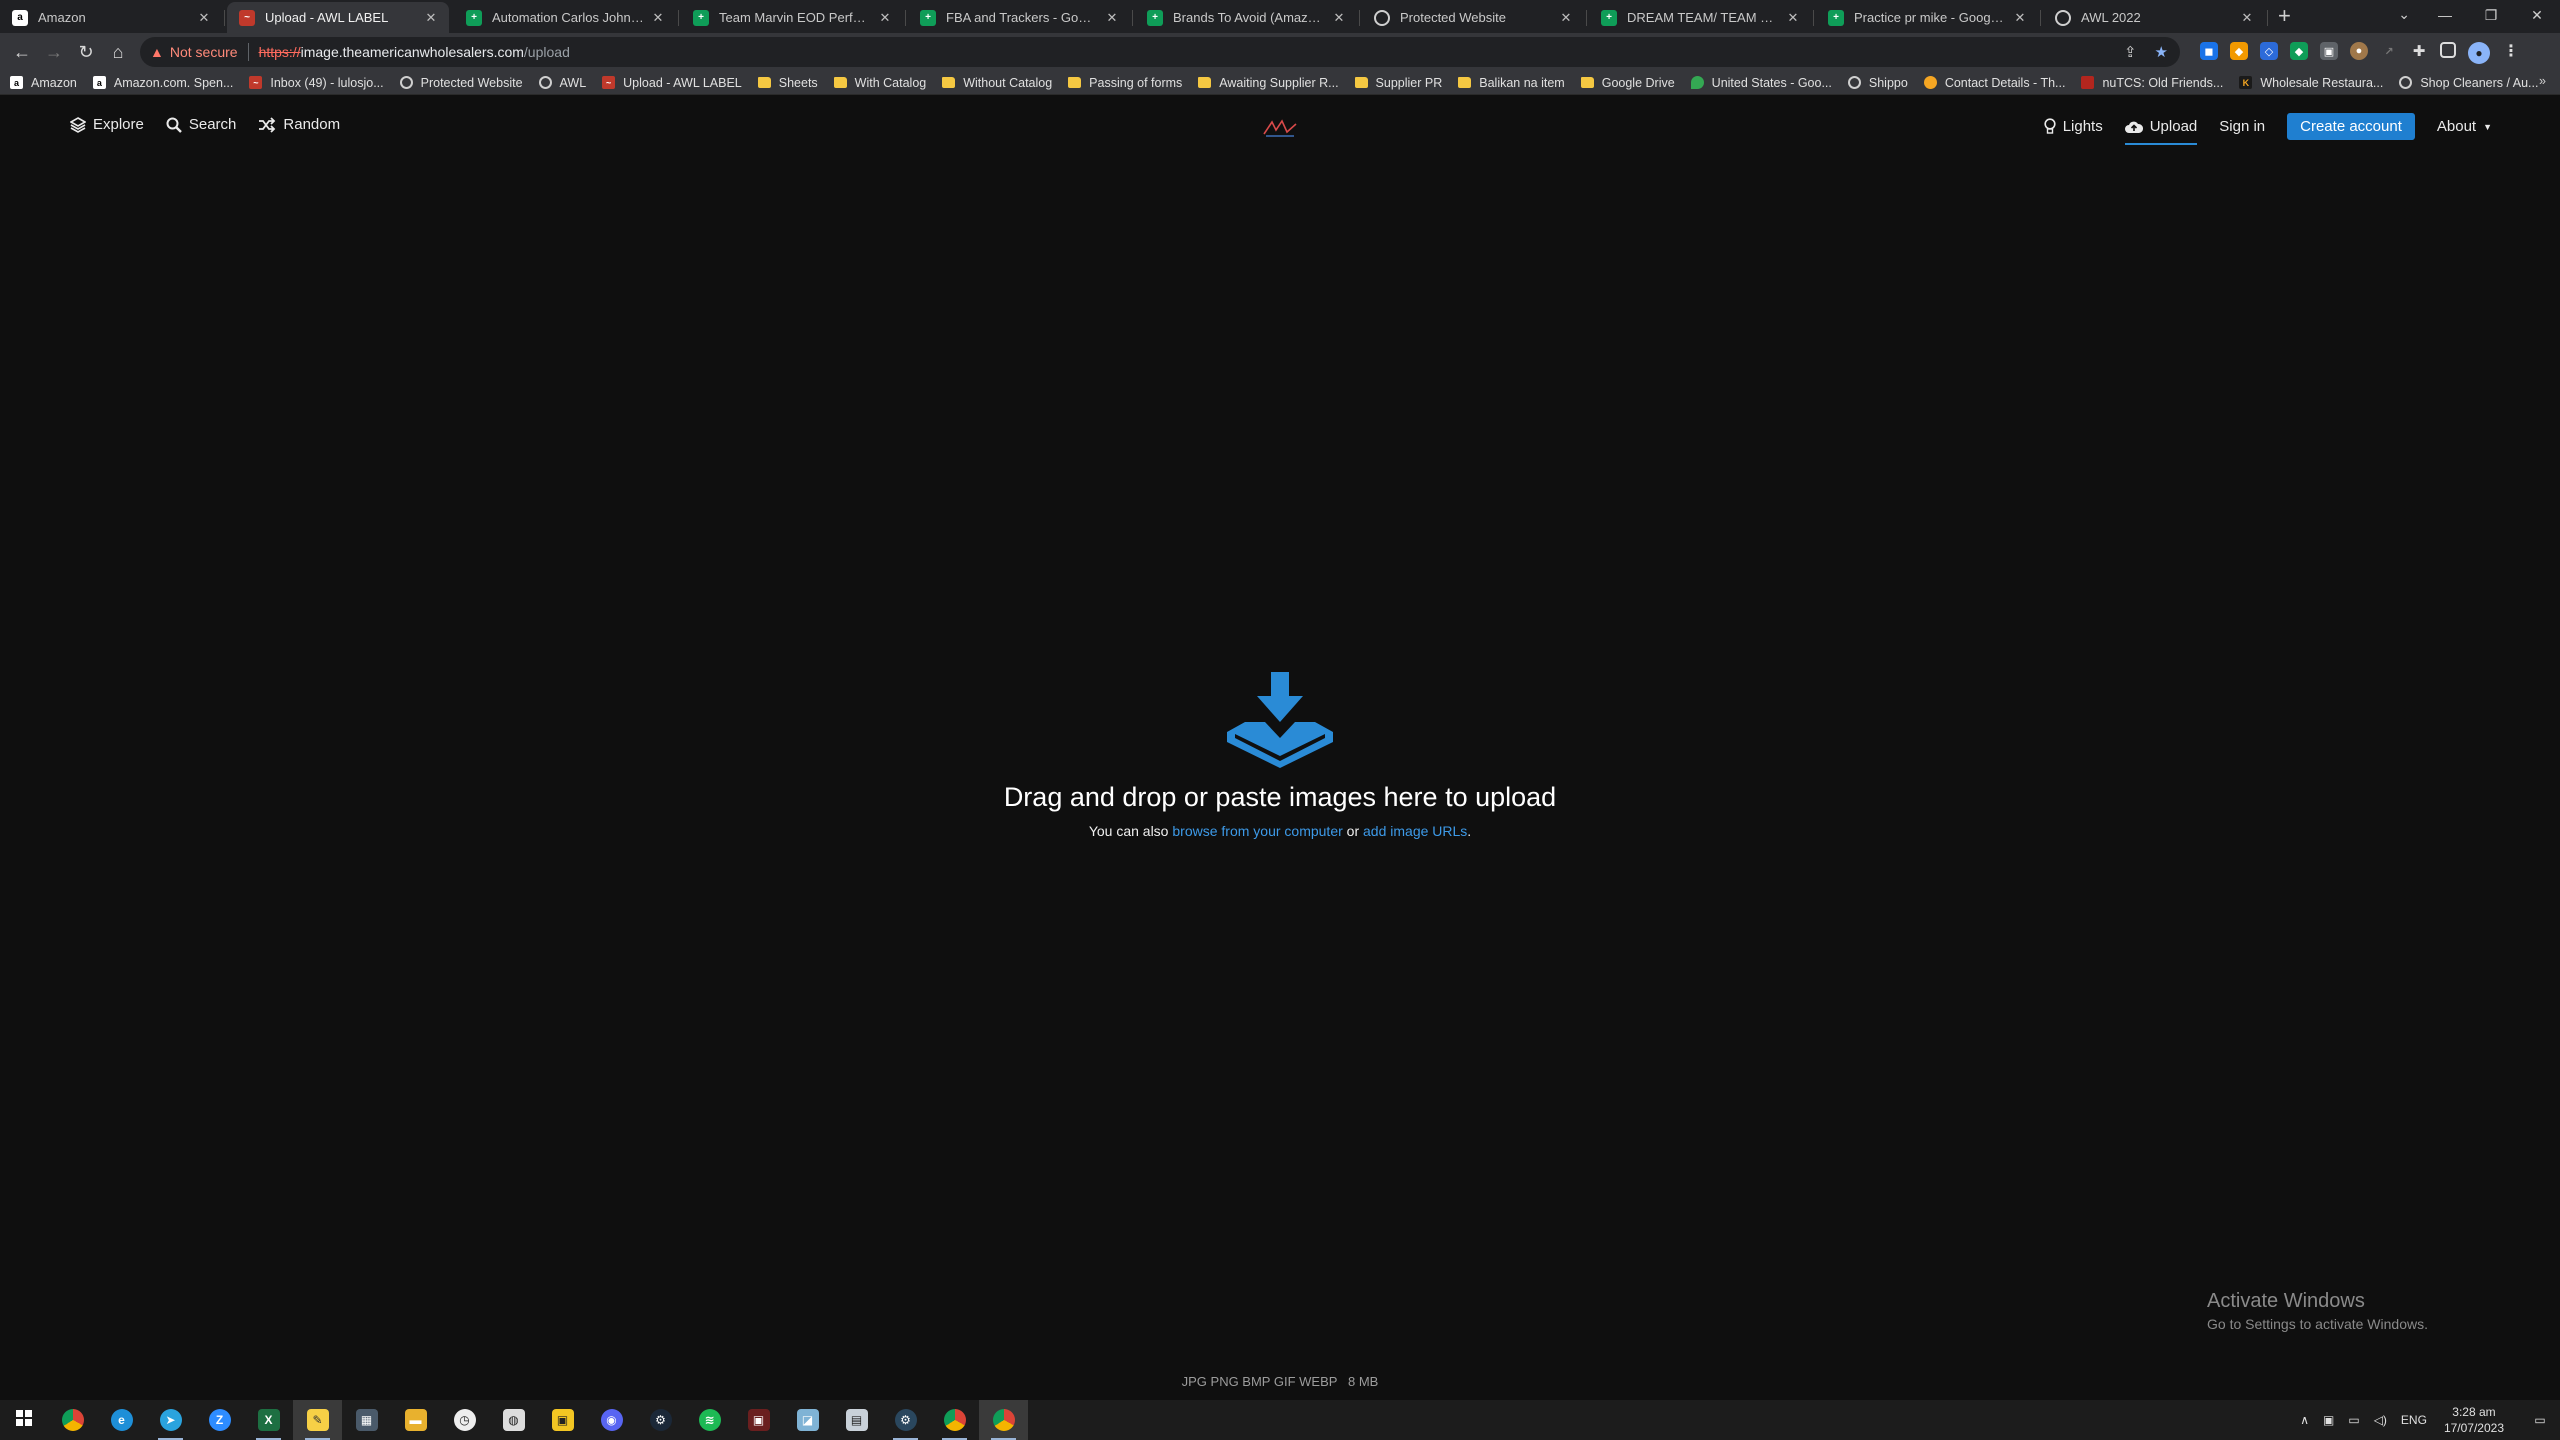 The width and height of the screenshot is (2560, 1440). I want to click on bookmark-item: Protected Website, so click(461, 83).